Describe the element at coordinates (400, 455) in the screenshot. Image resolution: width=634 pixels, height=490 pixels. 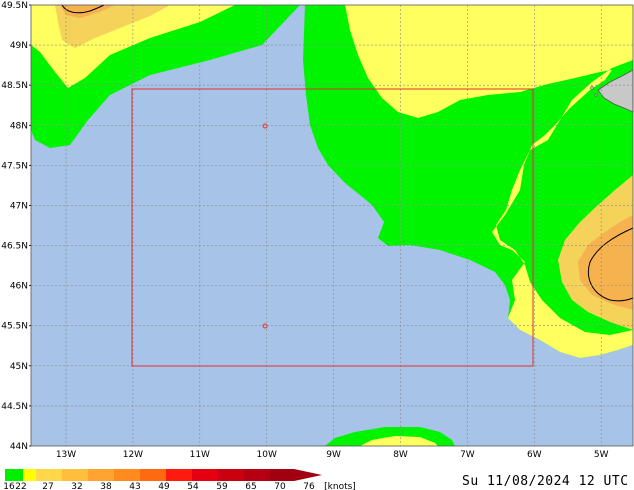
I see `lon-tick-label: 8W` at that location.